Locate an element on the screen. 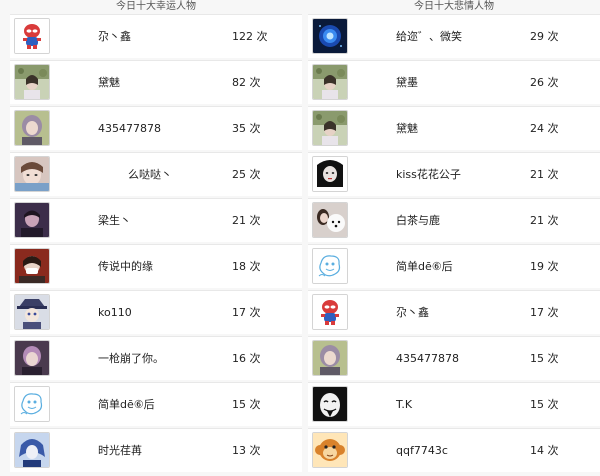  tragic-name: 简单dē⑥后 is located at coordinates (424, 267).